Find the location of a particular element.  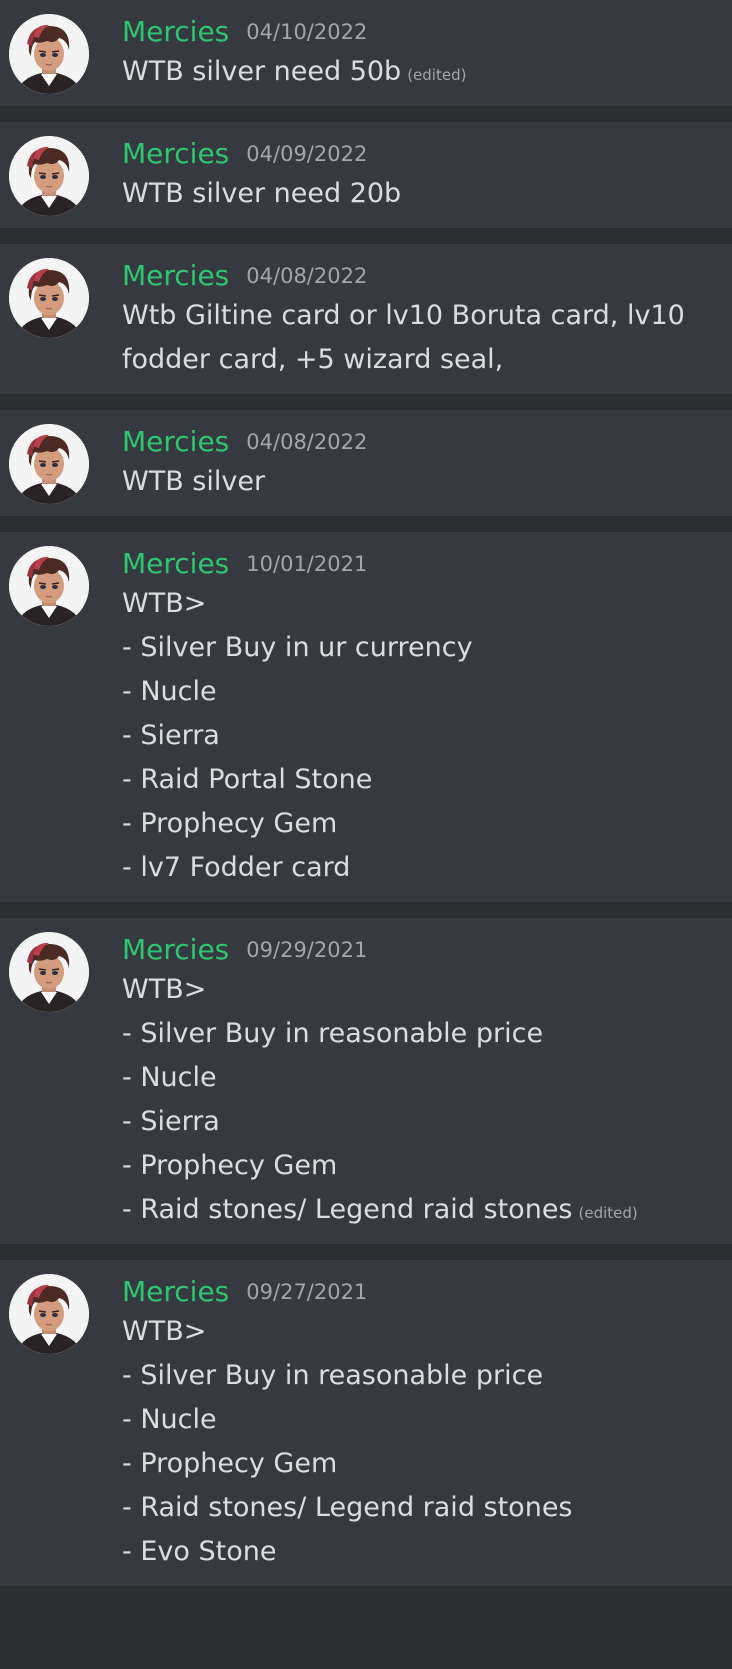

message-line: - lv7 Fodder card is located at coordinates (427, 868).